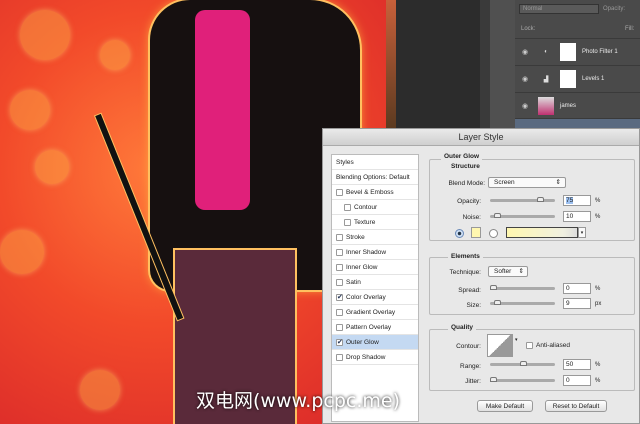 The image size is (640, 424). I want to click on range-label: Range:, so click(470, 366).